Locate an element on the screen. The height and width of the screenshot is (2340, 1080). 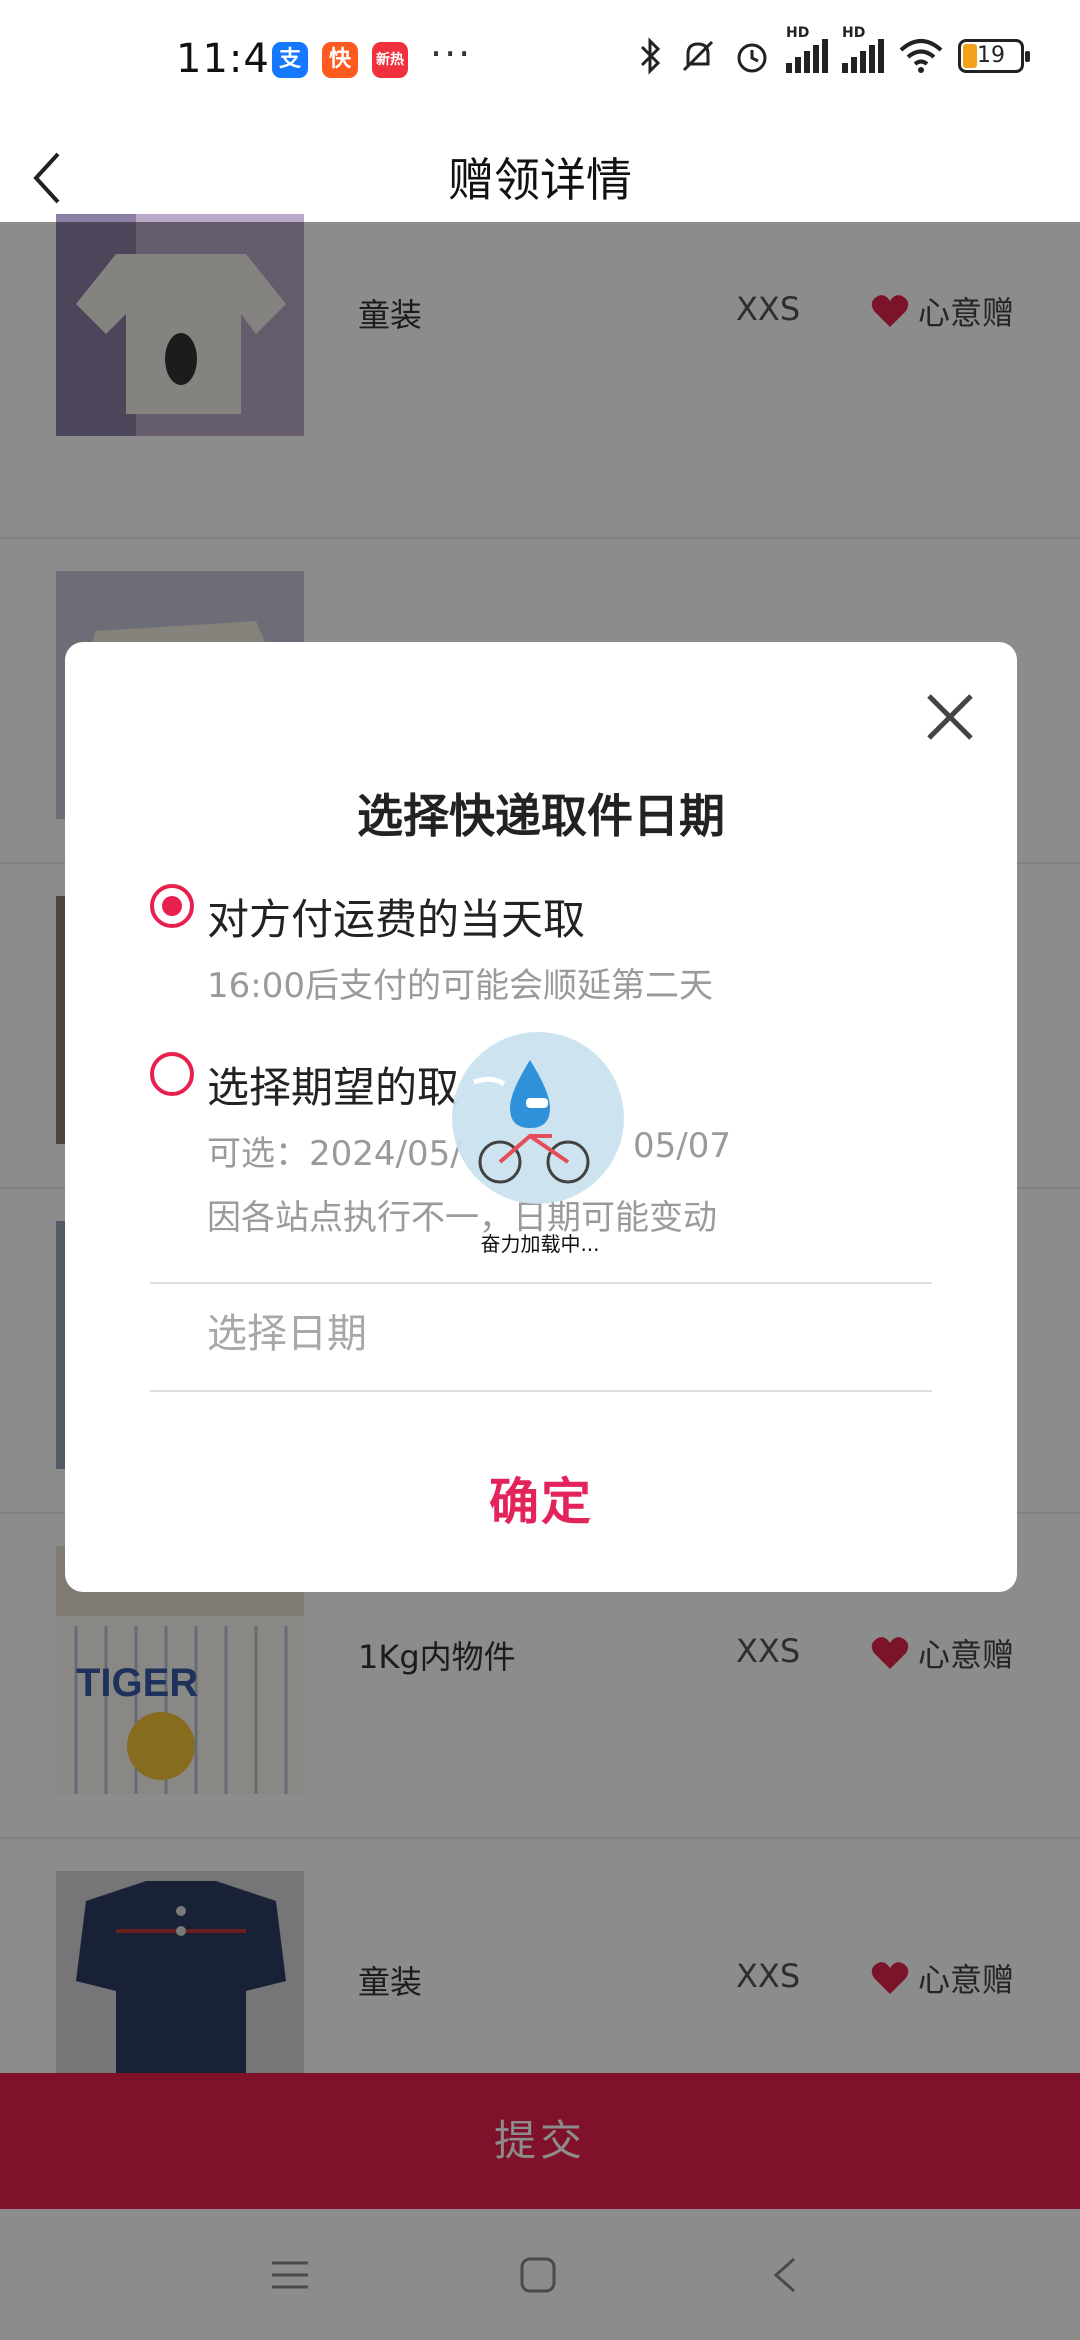
status-bar: 11:49 支 快 新热 ··· HD HD 19 is located at coordinates (540, 60).